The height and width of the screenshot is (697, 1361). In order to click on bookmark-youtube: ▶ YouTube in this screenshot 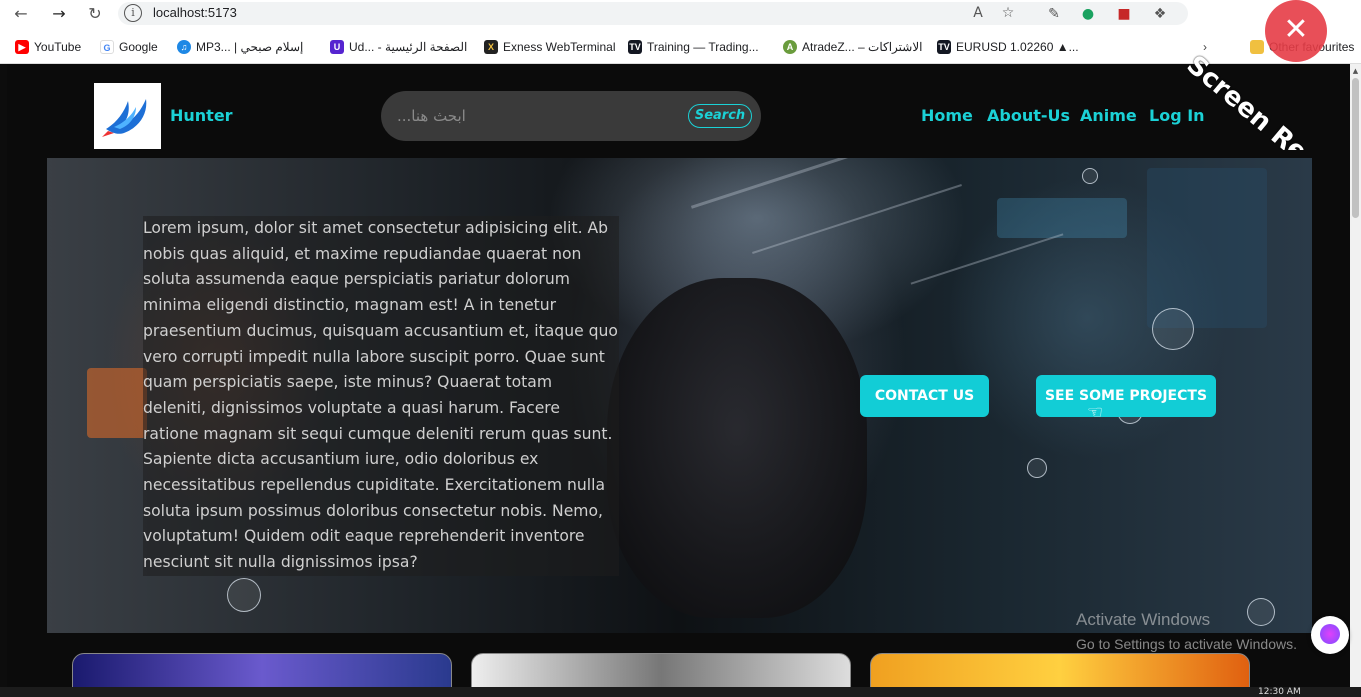, I will do `click(48, 47)`.